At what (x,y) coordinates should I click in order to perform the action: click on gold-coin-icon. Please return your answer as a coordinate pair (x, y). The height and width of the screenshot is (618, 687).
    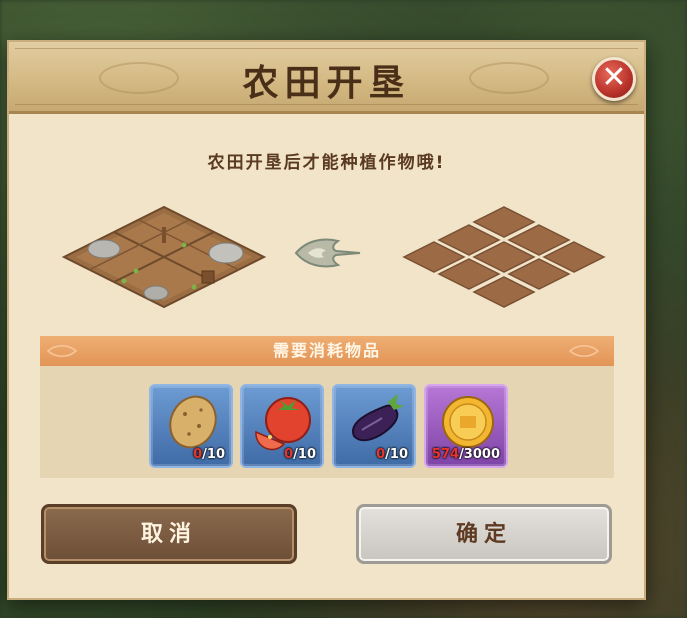
    Looking at the image, I should click on (468, 422).